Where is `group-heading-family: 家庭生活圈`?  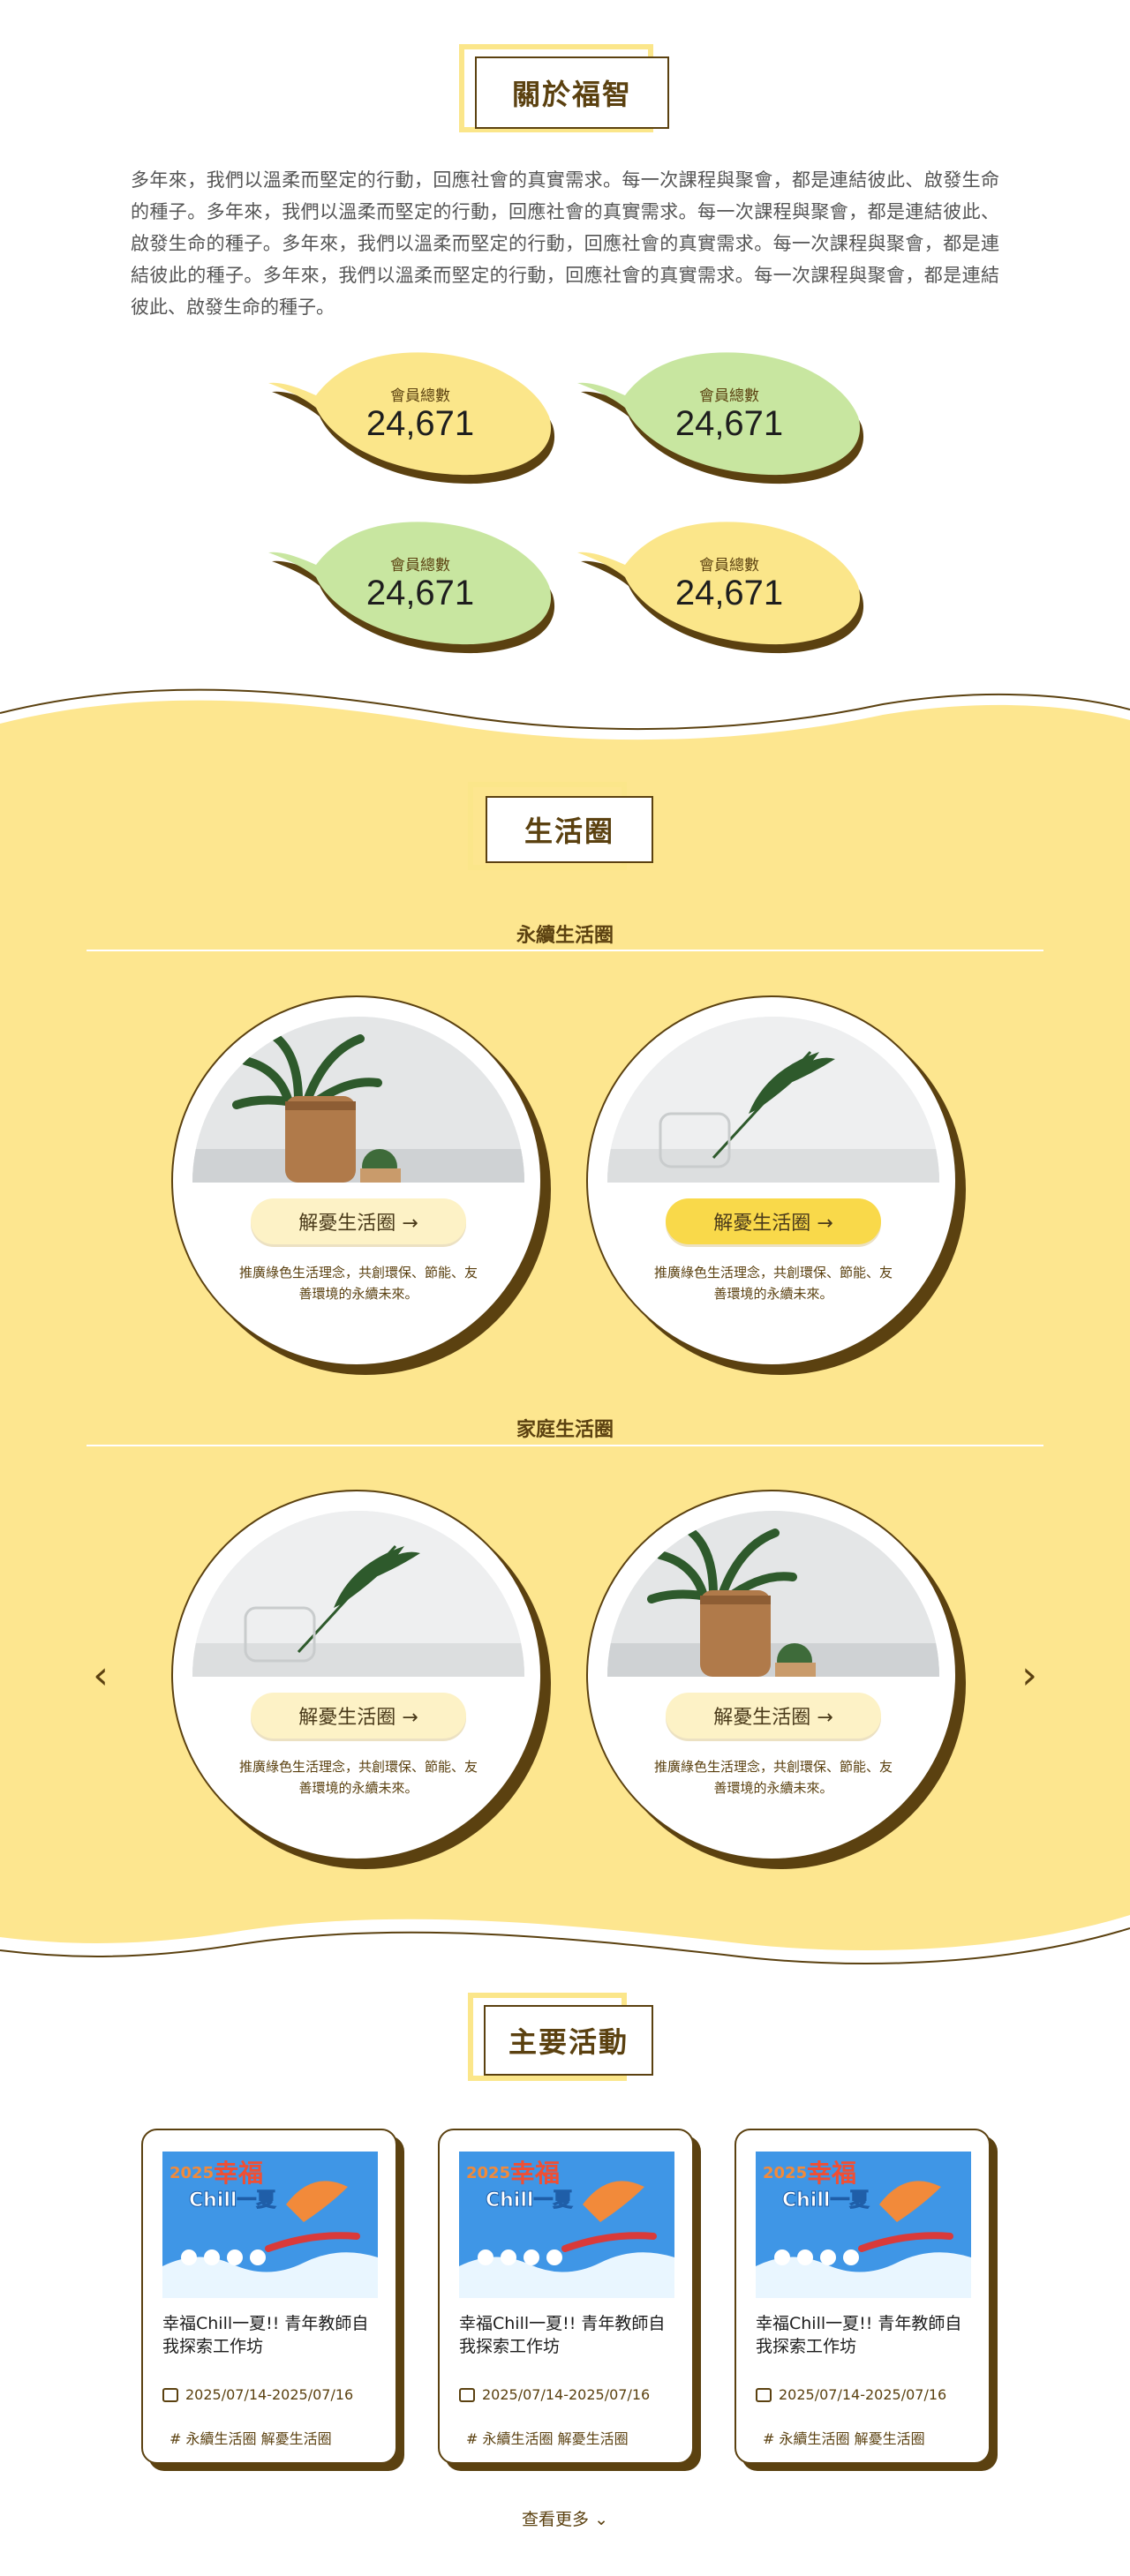 group-heading-family: 家庭生活圈 is located at coordinates (565, 1430).